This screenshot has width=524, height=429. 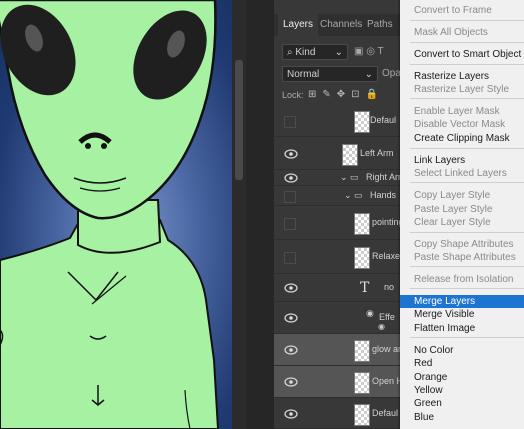 I want to click on menu-item-convert-to-frame: Convert to Frame, so click(x=453, y=10).